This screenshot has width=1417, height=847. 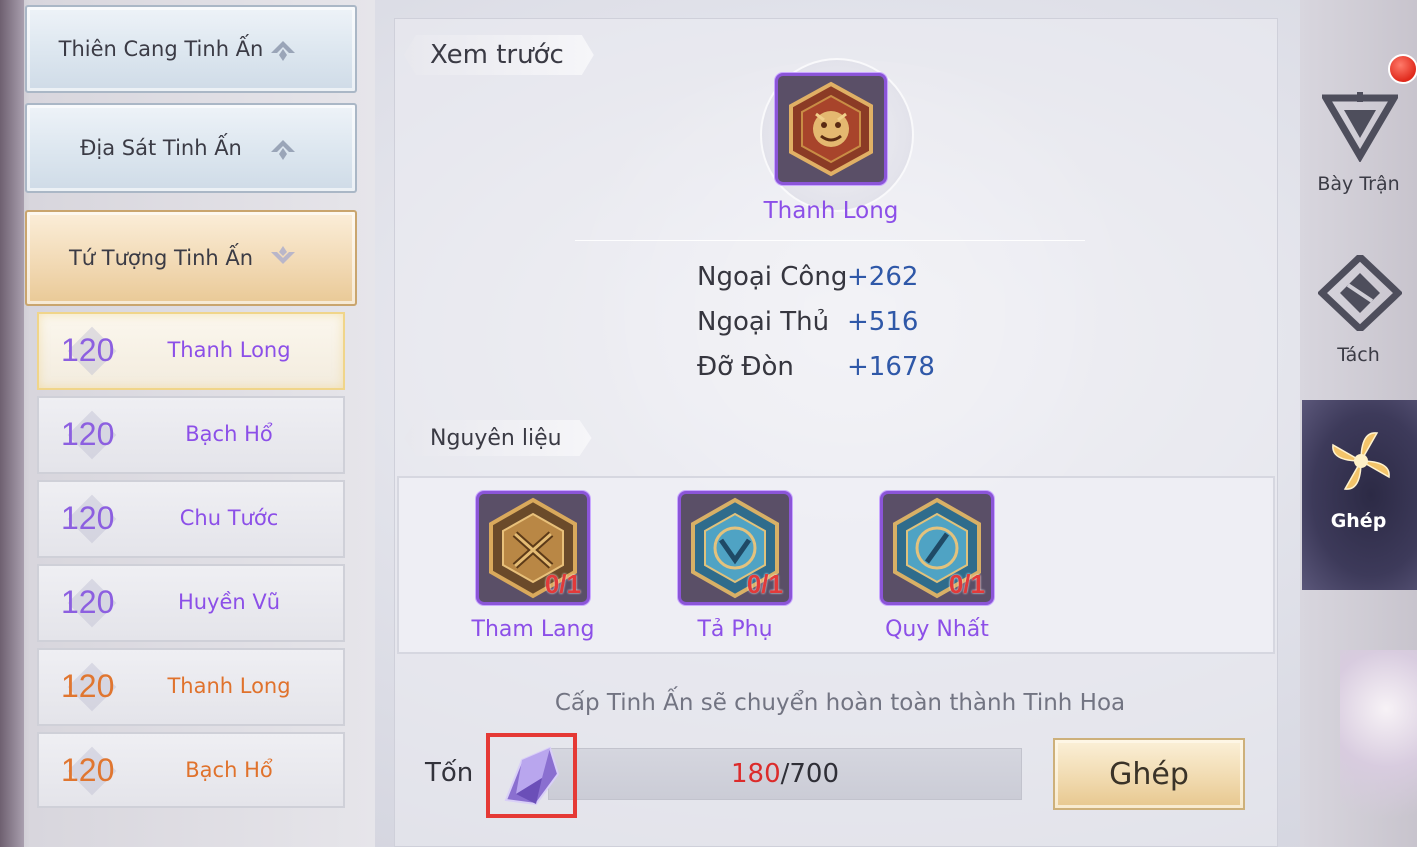 I want to click on stat-value-ngoai-thu: +516, so click(x=883, y=322).